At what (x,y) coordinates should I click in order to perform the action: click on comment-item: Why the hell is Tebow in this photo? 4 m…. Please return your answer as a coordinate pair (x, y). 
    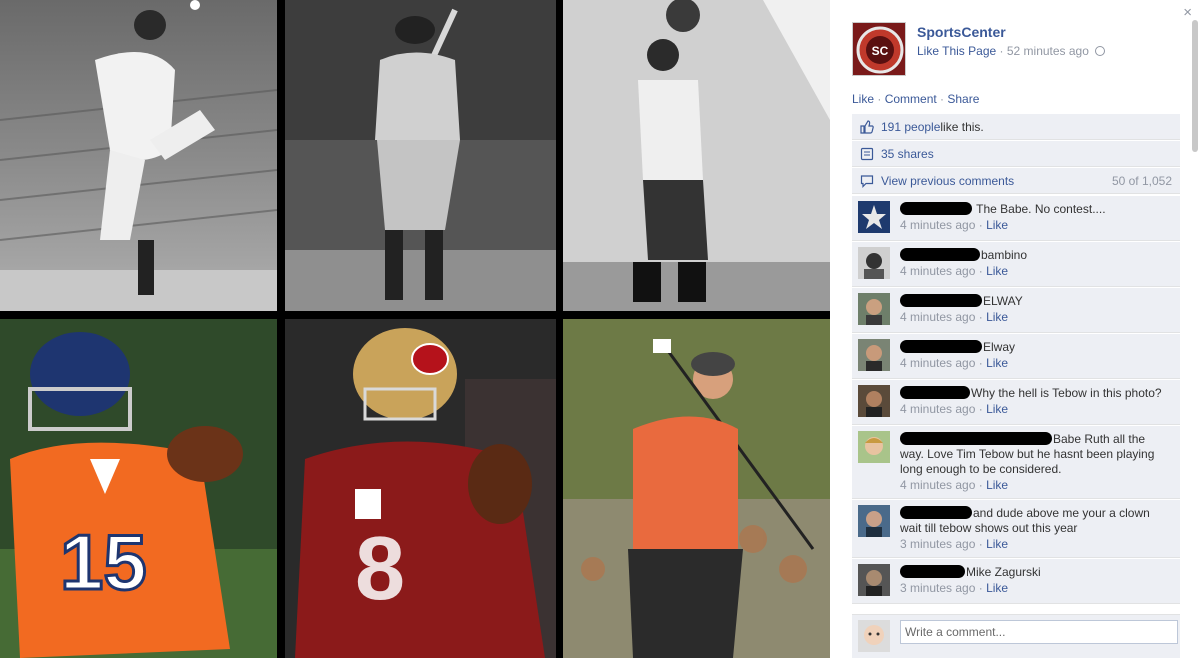
    Looking at the image, I should click on (1016, 402).